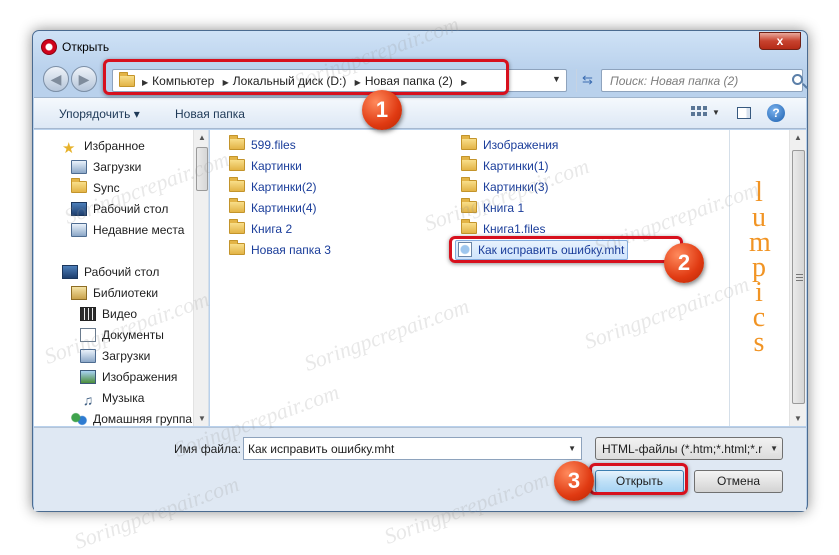 This screenshot has width=839, height=555. I want to click on close-button: x, so click(780, 41).